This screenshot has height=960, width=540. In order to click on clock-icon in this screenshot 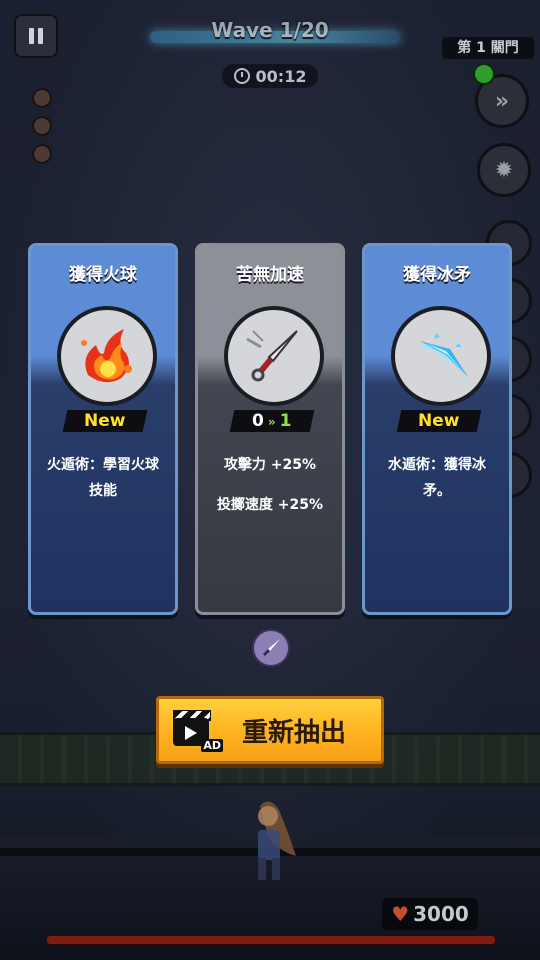, I will do `click(241, 76)`.